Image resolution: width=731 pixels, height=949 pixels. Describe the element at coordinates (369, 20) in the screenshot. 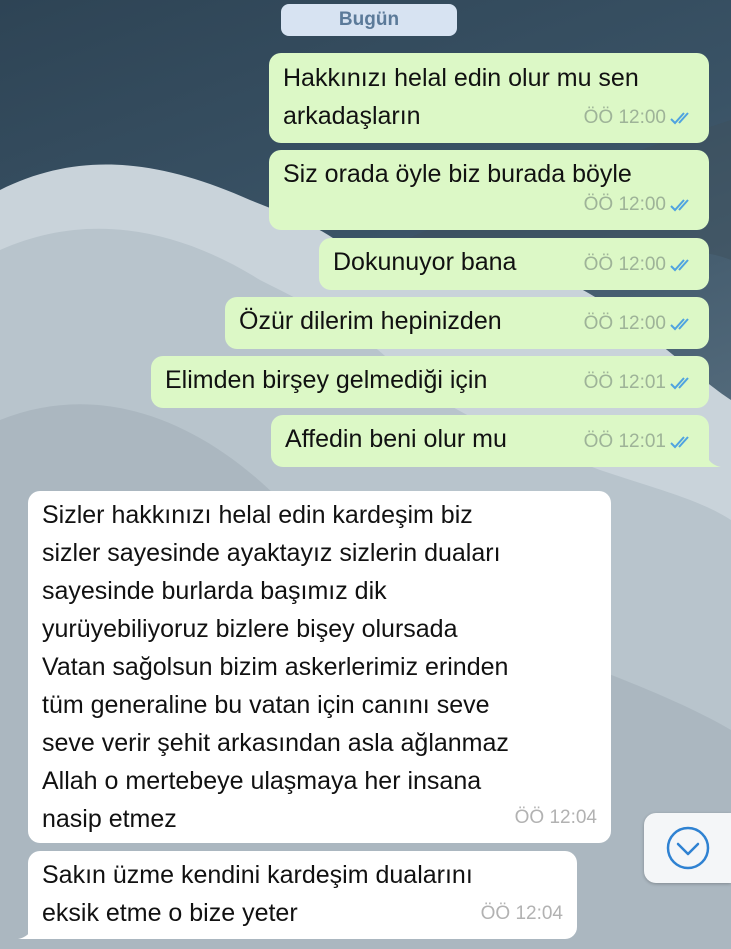

I see `day-divider-badge: Bugün` at that location.